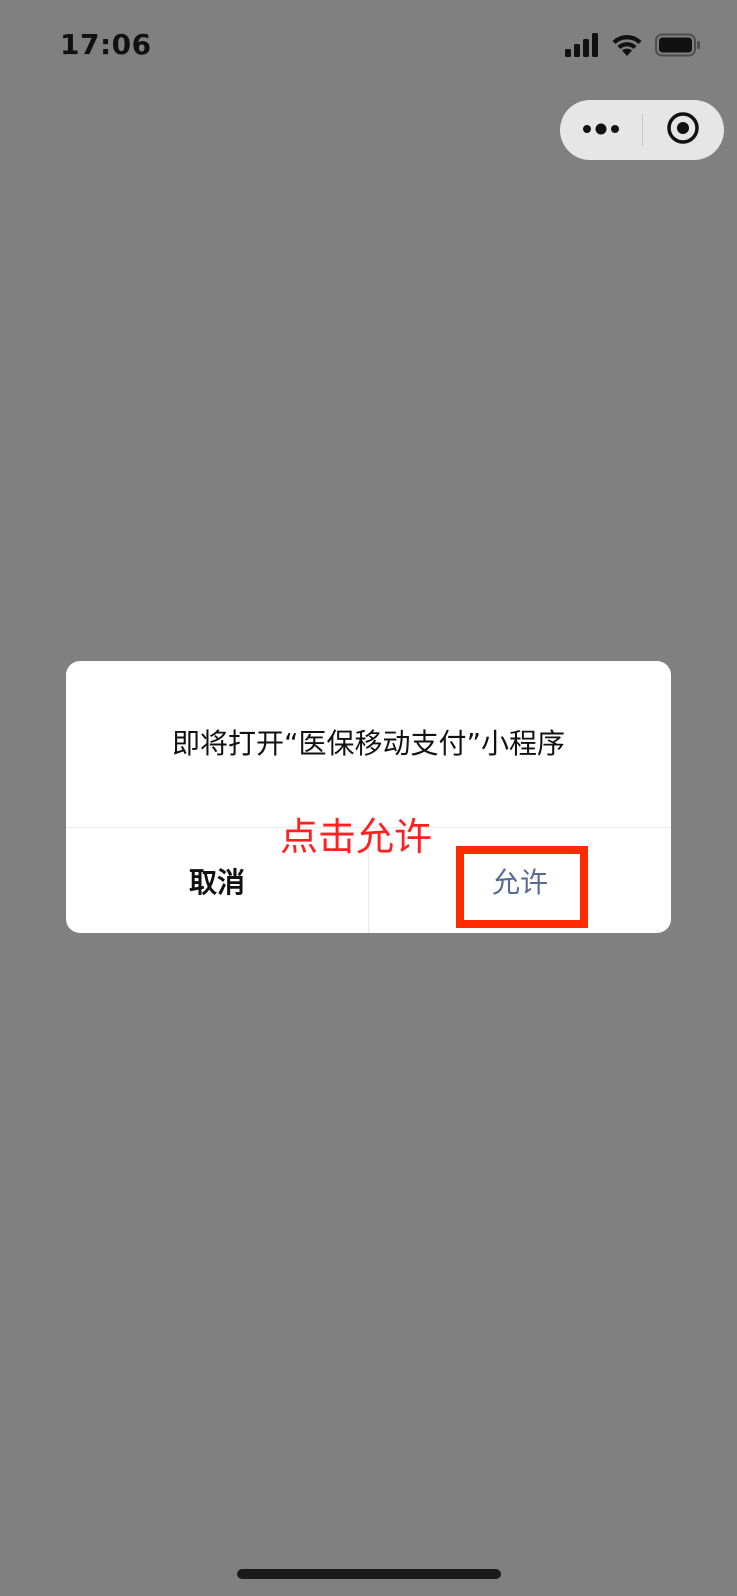  What do you see at coordinates (627, 45) in the screenshot?
I see `wifi-icon` at bounding box center [627, 45].